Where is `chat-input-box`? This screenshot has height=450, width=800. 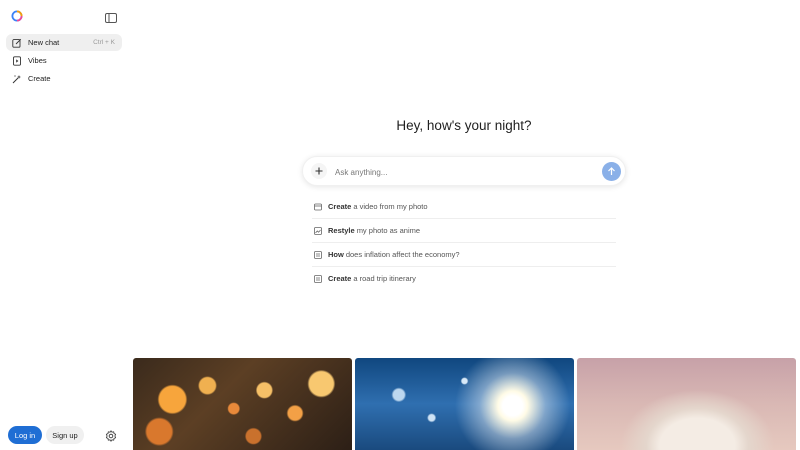
chat-input-box is located at coordinates (464, 171).